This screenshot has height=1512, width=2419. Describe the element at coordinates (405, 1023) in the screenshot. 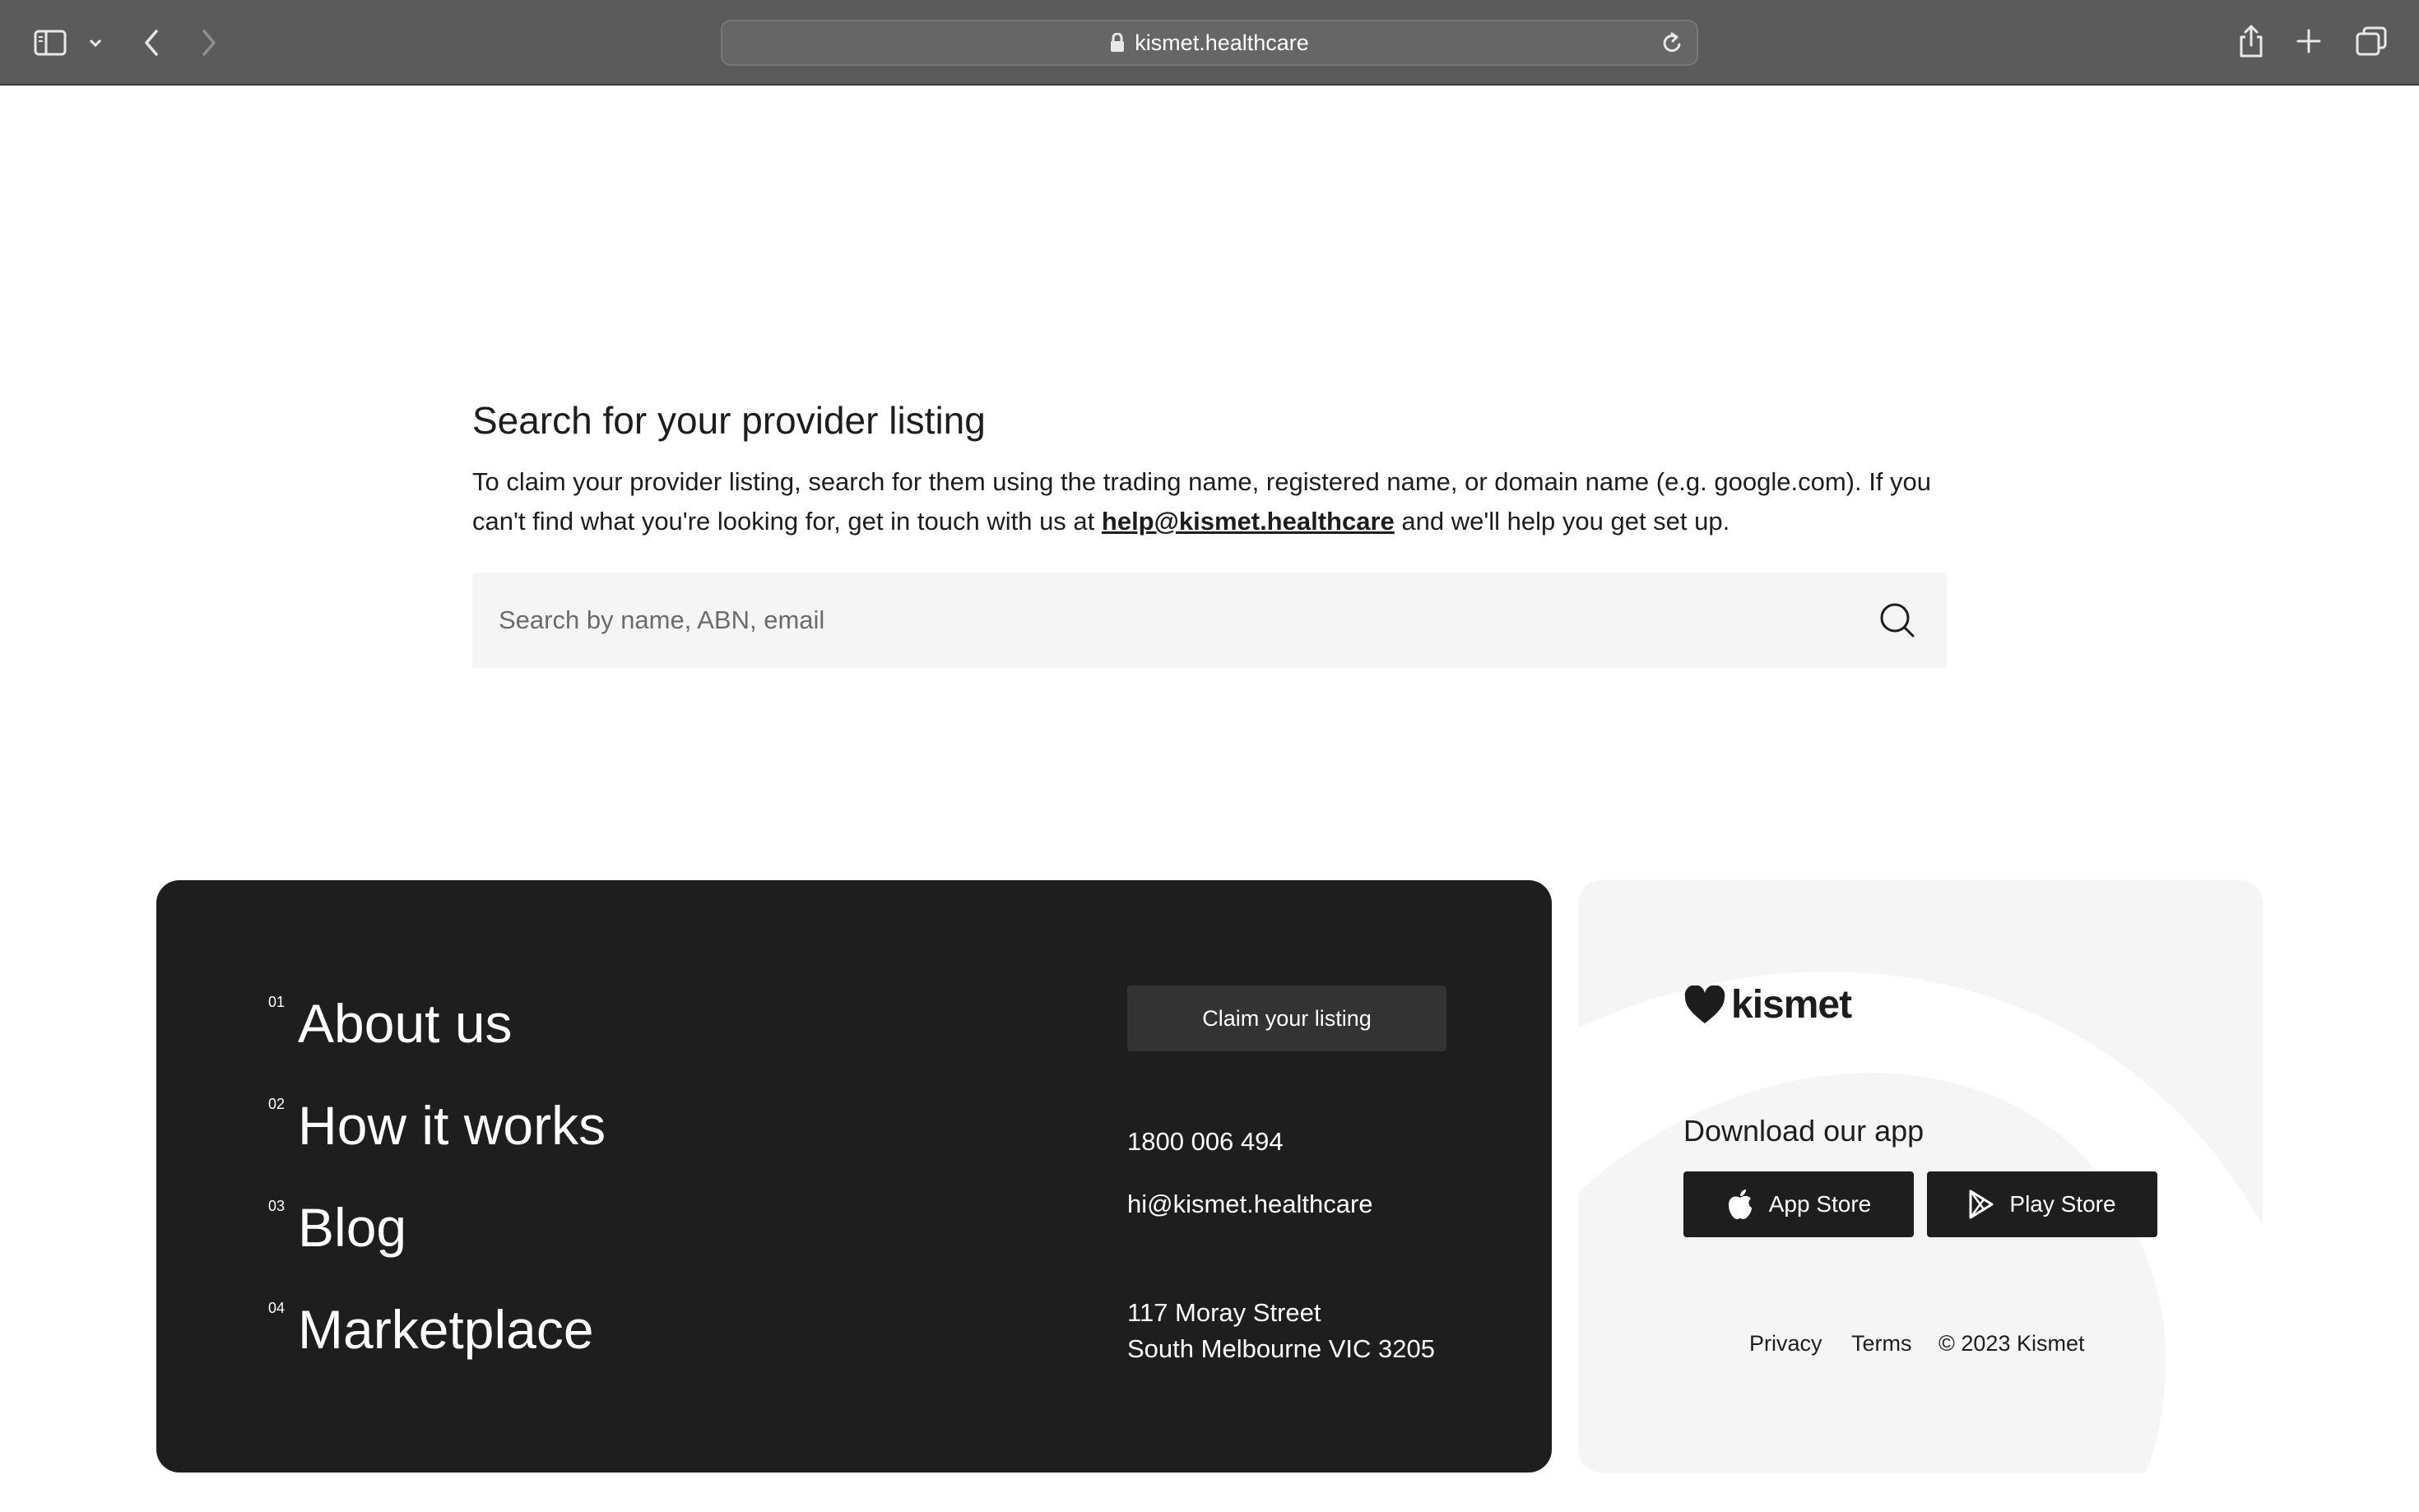

I see `nav-label: About us` at that location.